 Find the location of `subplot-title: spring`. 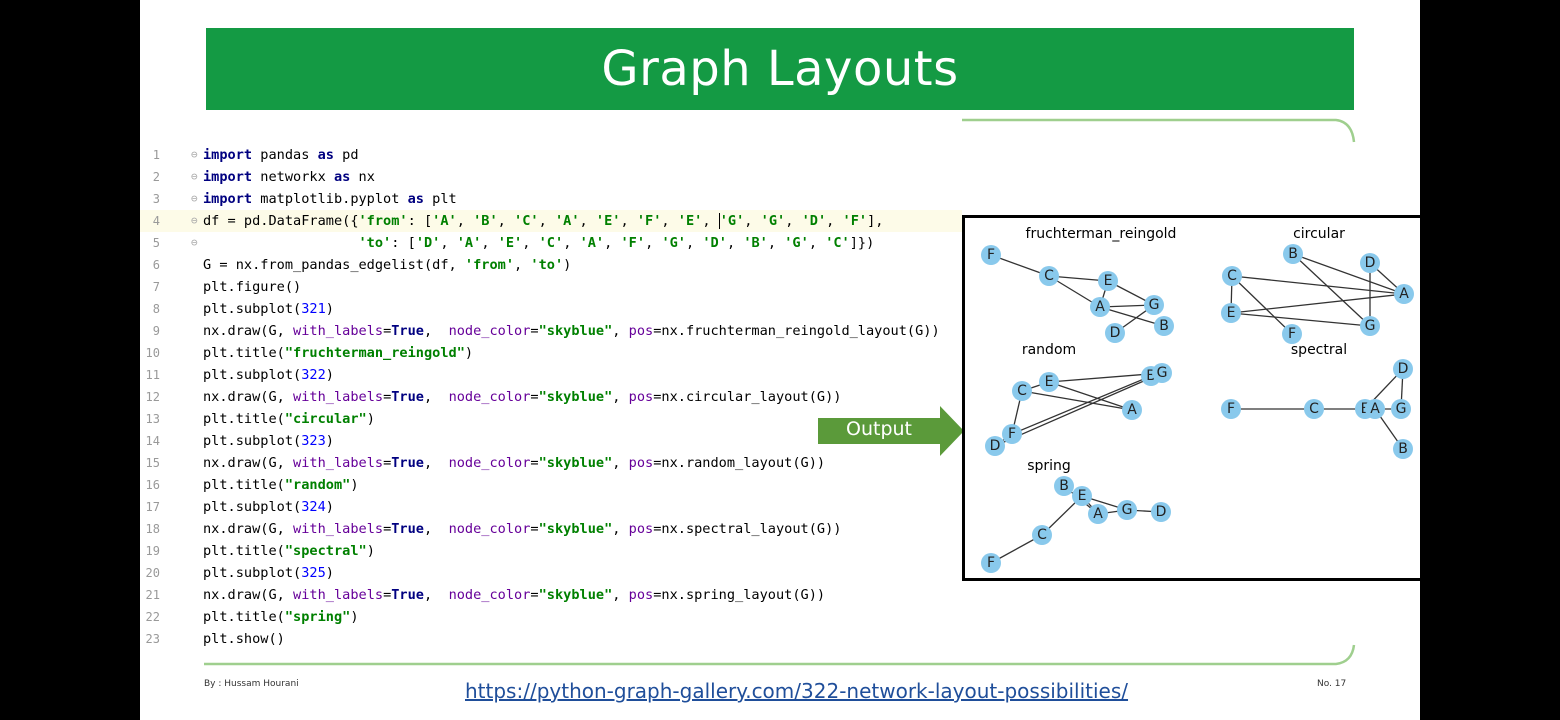

subplot-title: spring is located at coordinates (1049, 466).